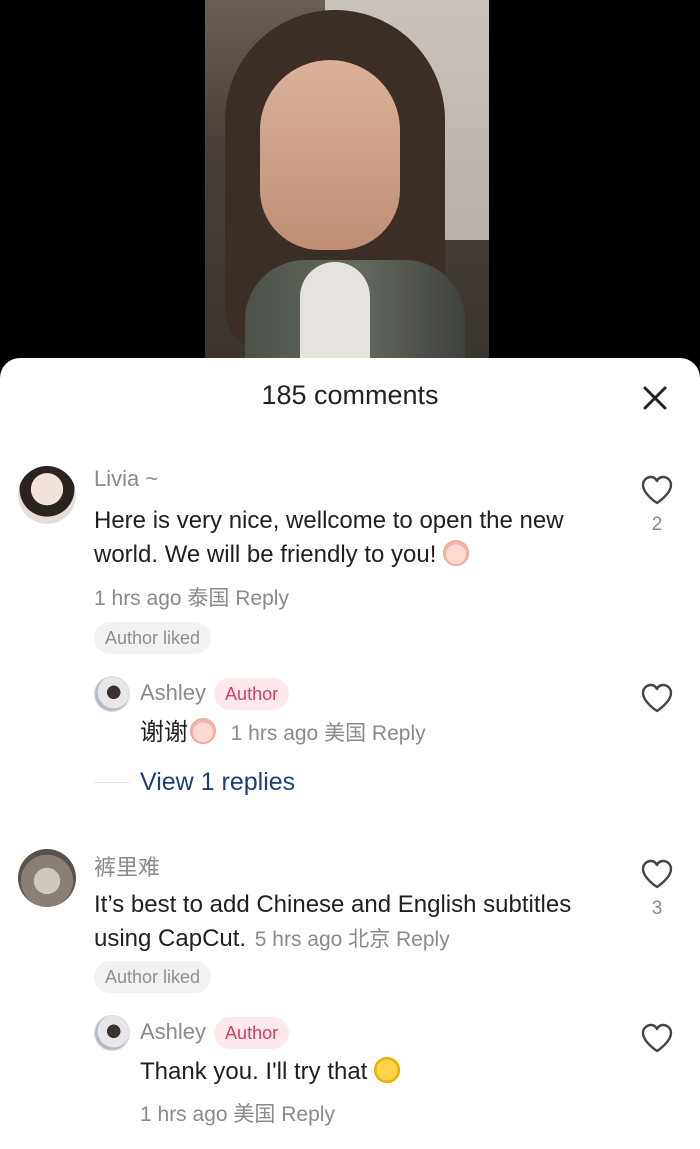  Describe the element at coordinates (208, 598) in the screenshot. I see `comment-location: 泰国` at that location.